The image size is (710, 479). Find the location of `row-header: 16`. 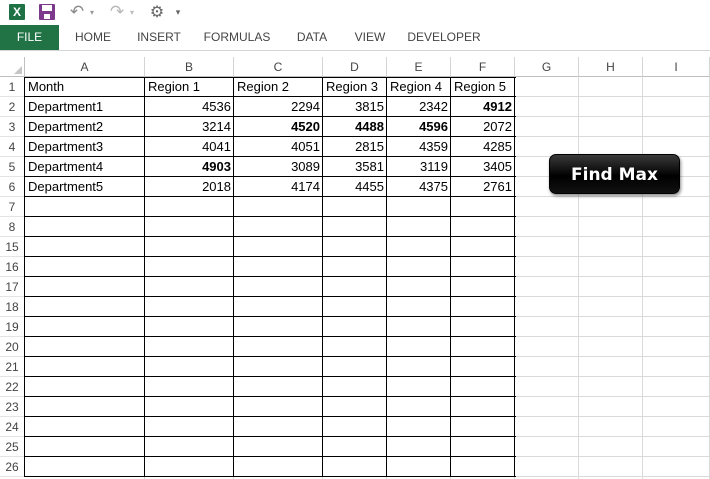

row-header: 16 is located at coordinates (12, 267).